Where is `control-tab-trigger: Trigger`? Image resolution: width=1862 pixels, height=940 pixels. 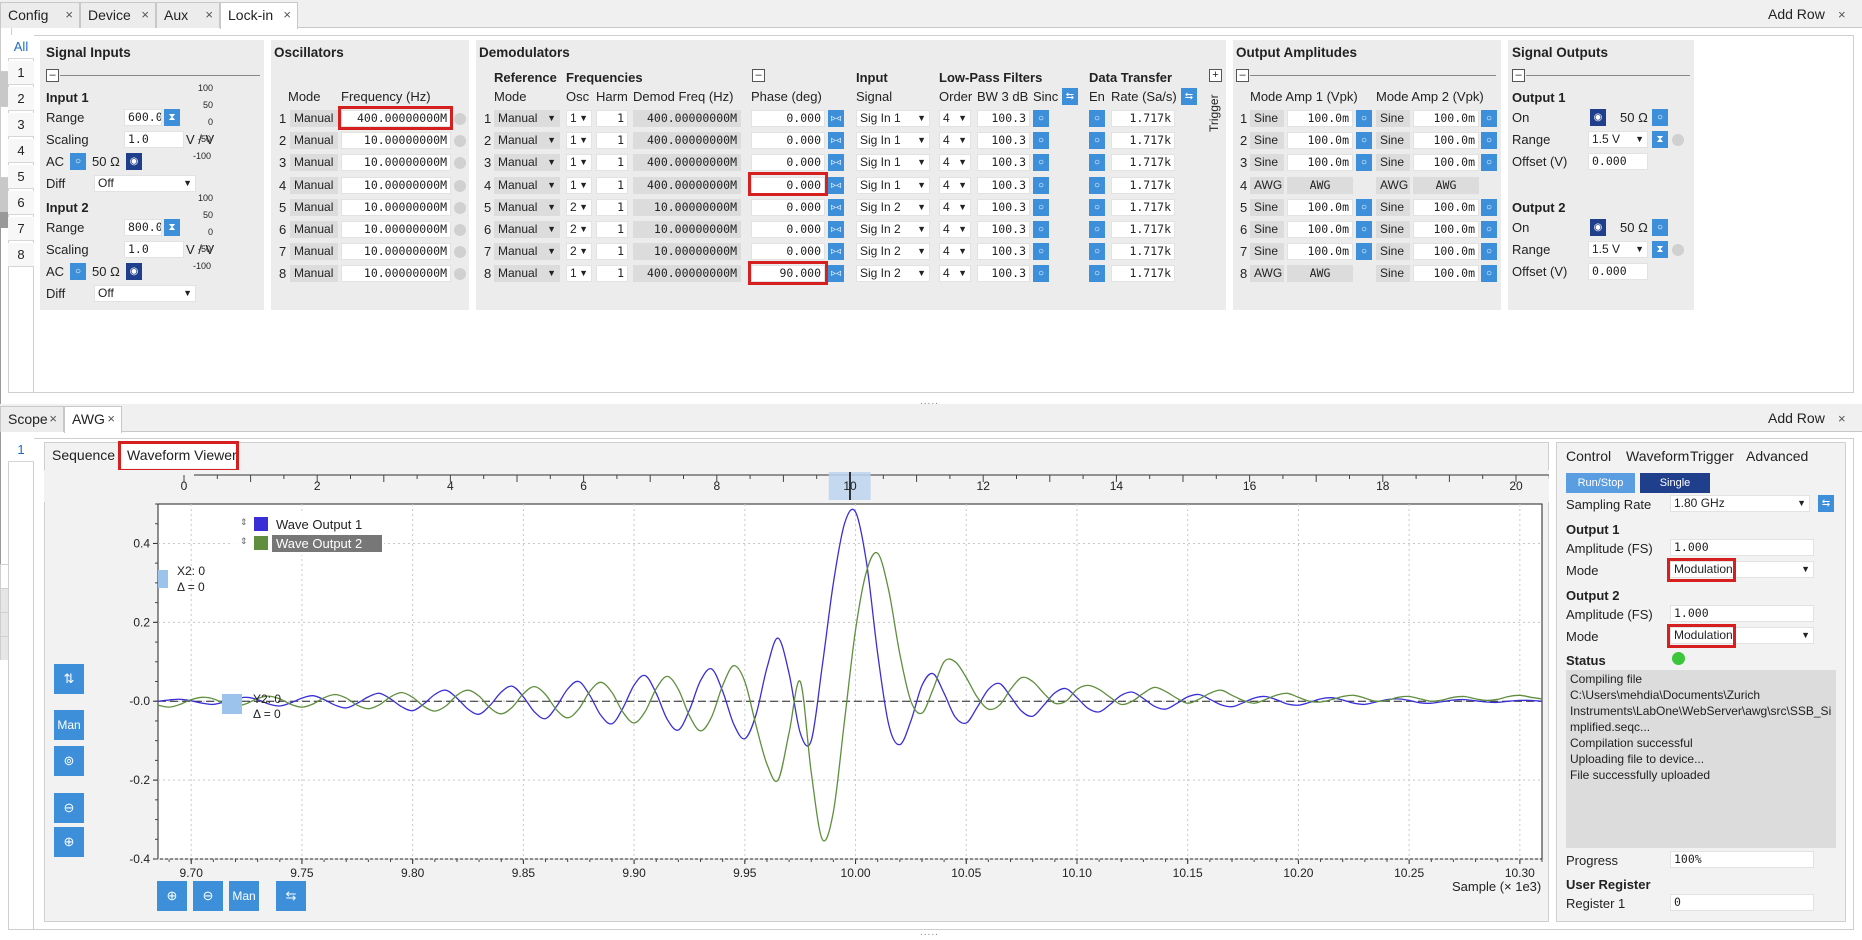
control-tab-trigger: Trigger is located at coordinates (1712, 456).